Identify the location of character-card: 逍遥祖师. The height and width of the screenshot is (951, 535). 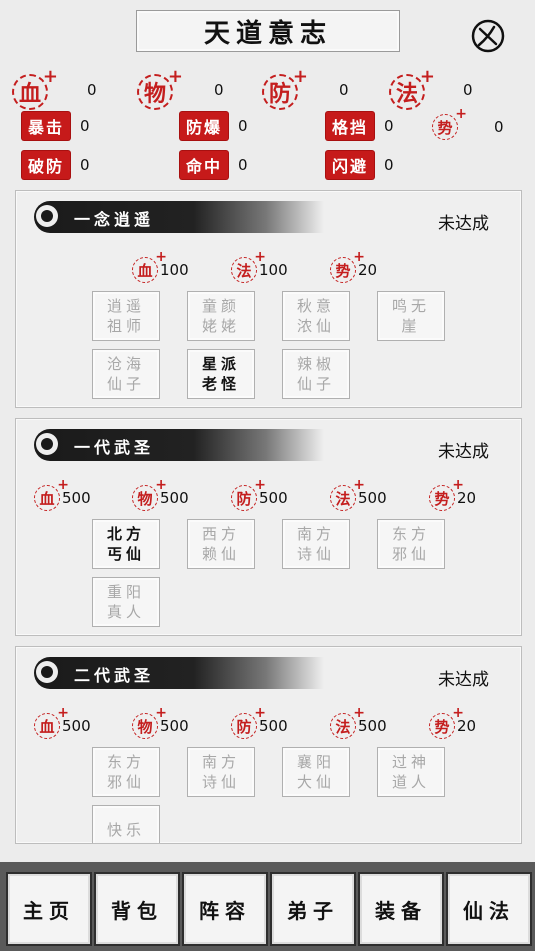
(126, 316).